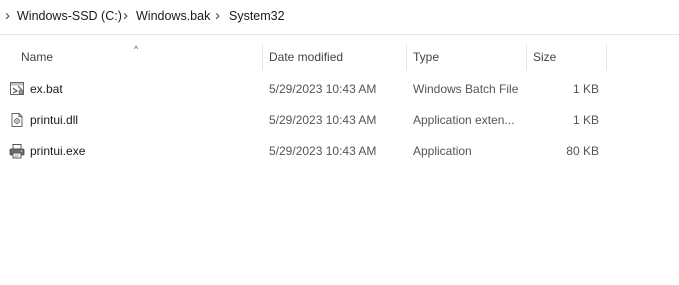  I want to click on sort-ascending-icon: ^, so click(136, 49).